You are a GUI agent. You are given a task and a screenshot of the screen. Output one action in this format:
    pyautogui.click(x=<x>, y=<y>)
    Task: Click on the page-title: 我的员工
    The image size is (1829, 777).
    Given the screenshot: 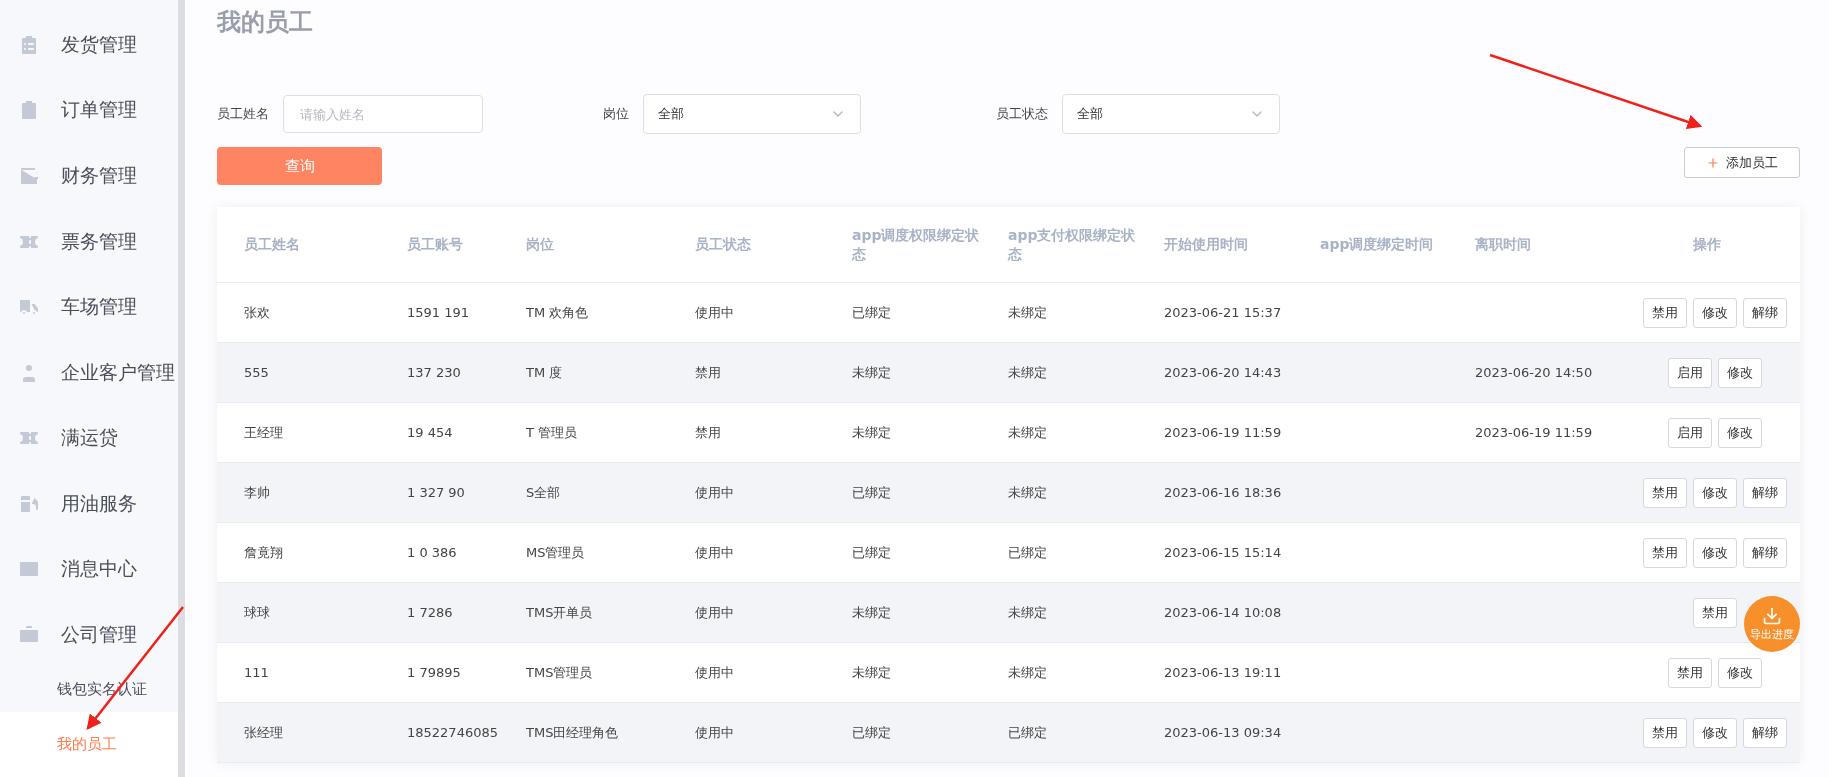 What is the action you would take?
    pyautogui.click(x=265, y=22)
    